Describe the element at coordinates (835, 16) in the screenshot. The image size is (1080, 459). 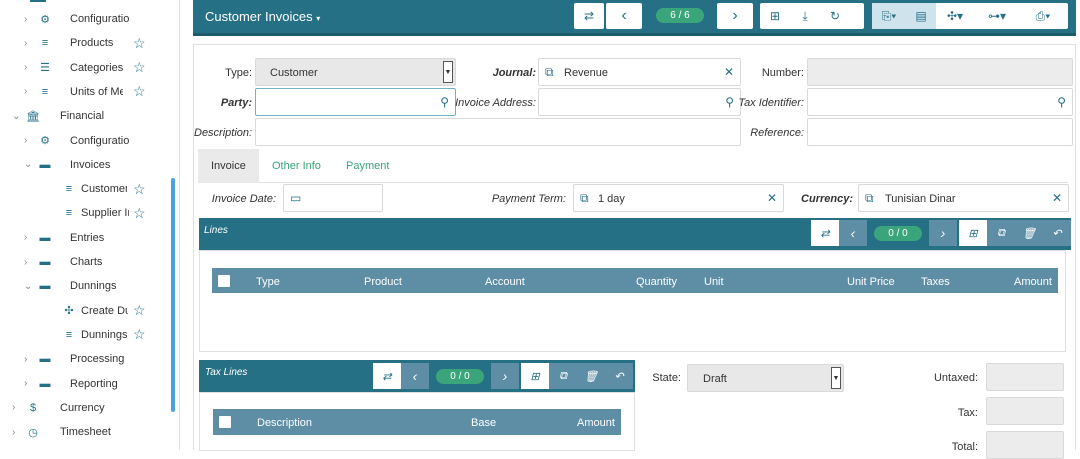
I see `reload-icon: ↻` at that location.